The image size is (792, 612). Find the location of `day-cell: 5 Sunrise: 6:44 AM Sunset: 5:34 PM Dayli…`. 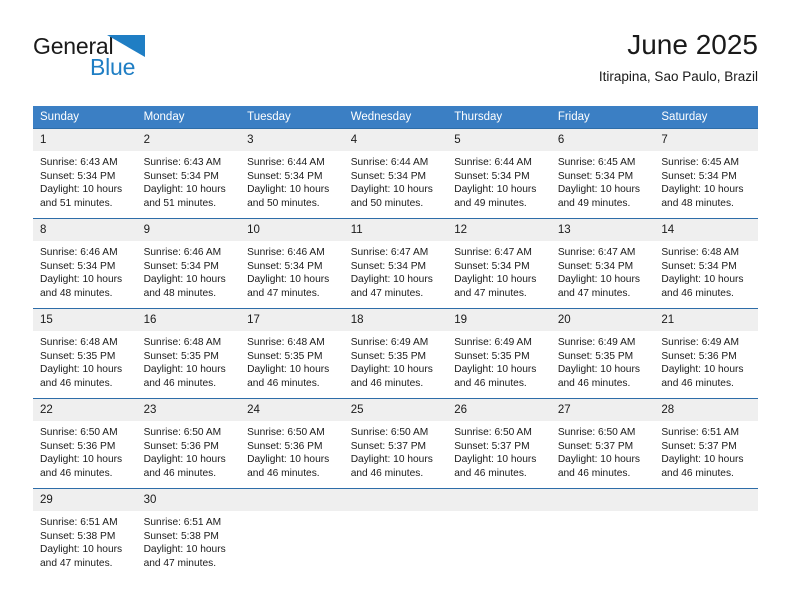

day-cell: 5 Sunrise: 6:44 AM Sunset: 5:34 PM Dayli… is located at coordinates (499, 173).